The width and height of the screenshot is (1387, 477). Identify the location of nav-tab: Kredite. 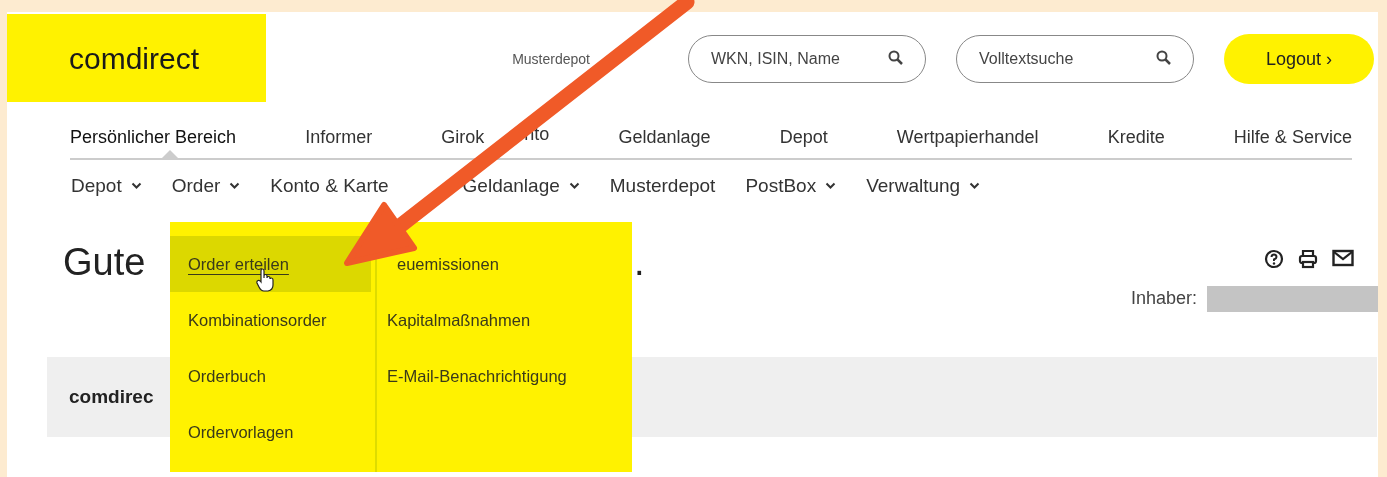
(1136, 137).